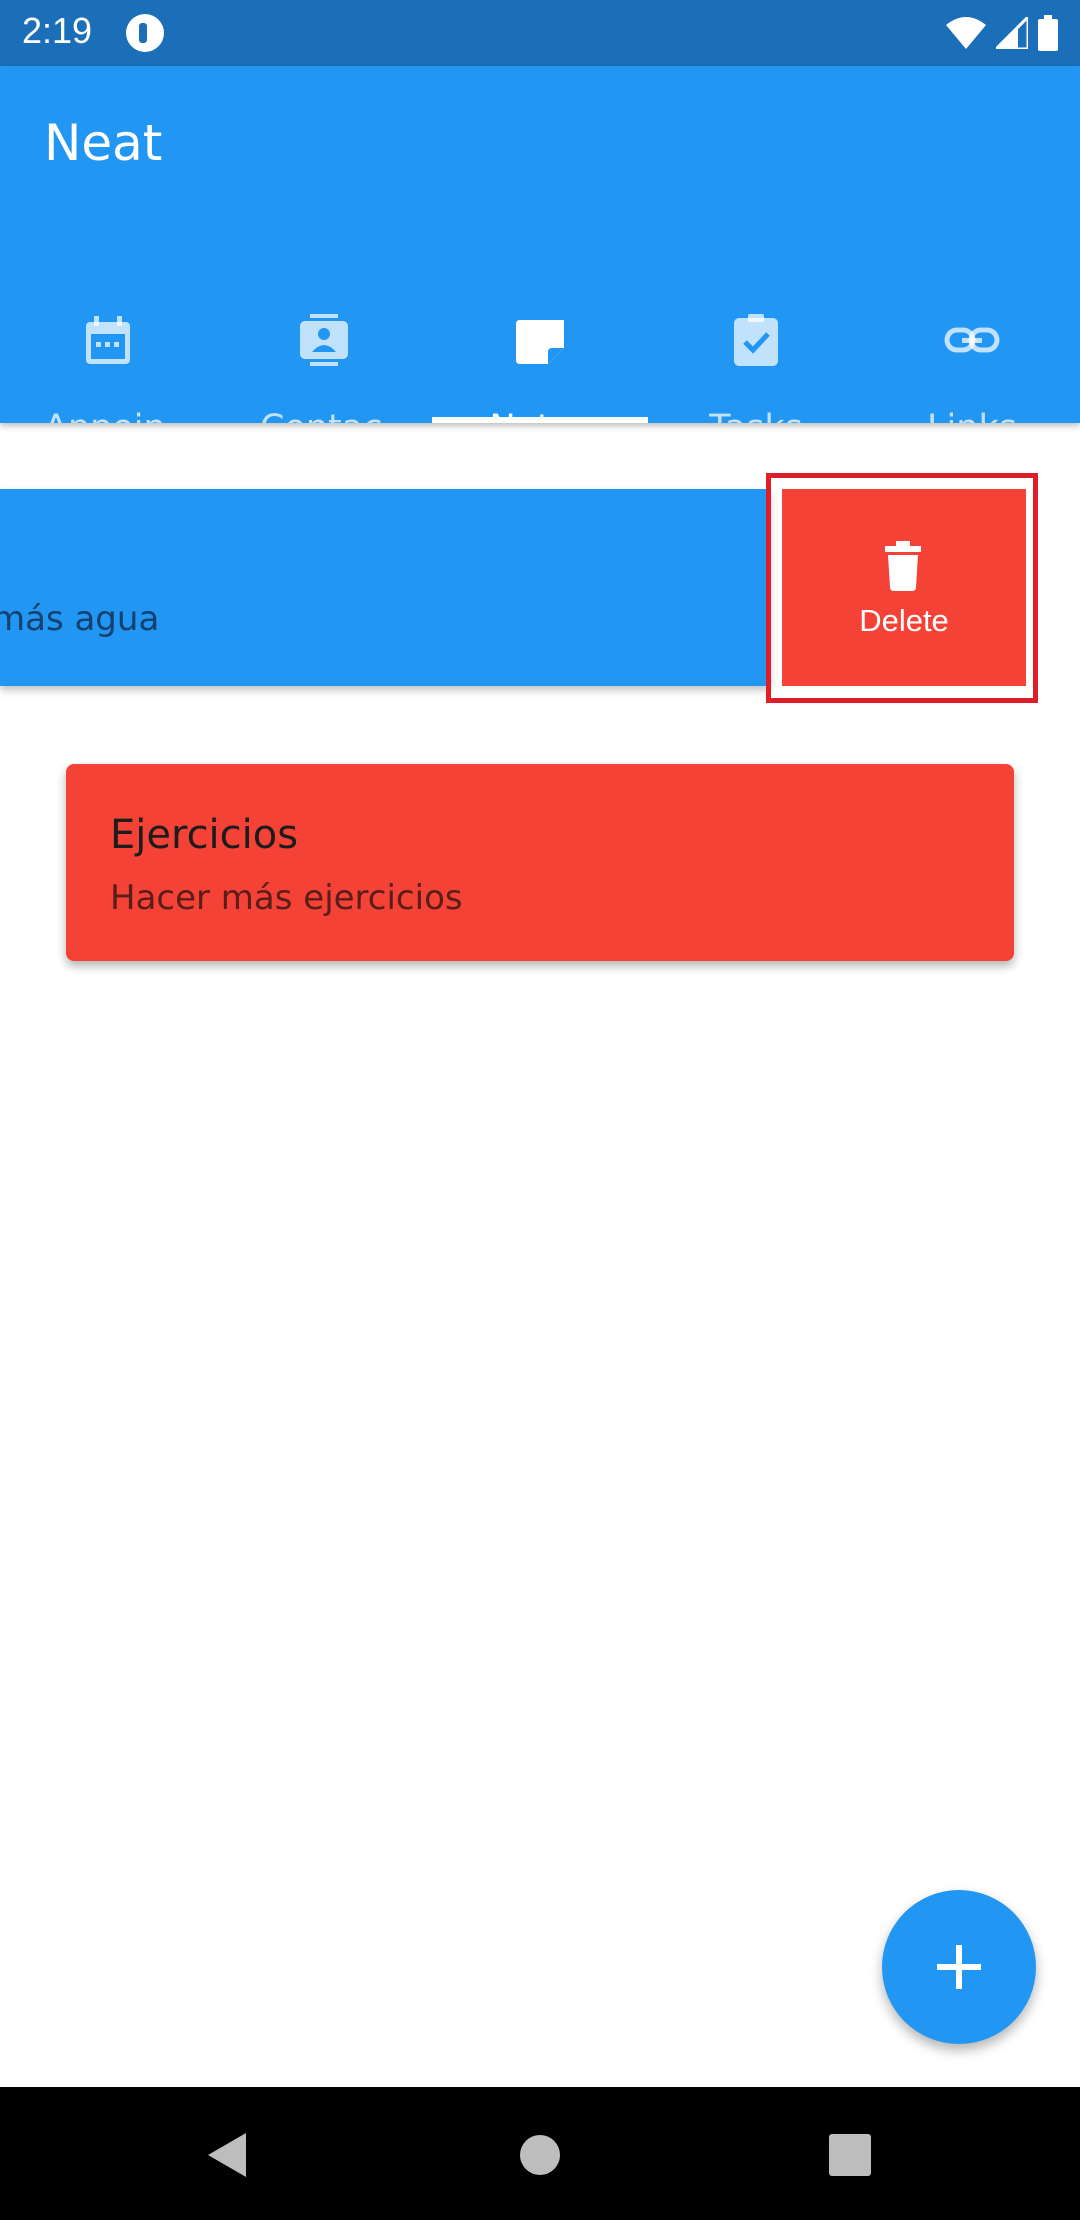 The height and width of the screenshot is (2220, 1080). Describe the element at coordinates (105, 415) in the screenshot. I see `tab-label: Appoin` at that location.